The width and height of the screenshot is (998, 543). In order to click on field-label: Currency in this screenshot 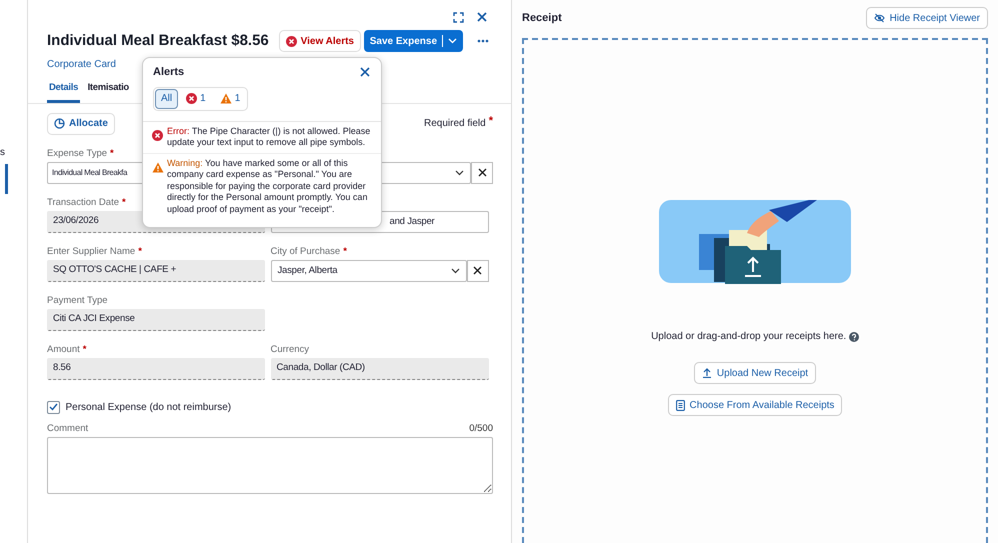, I will do `click(290, 349)`.